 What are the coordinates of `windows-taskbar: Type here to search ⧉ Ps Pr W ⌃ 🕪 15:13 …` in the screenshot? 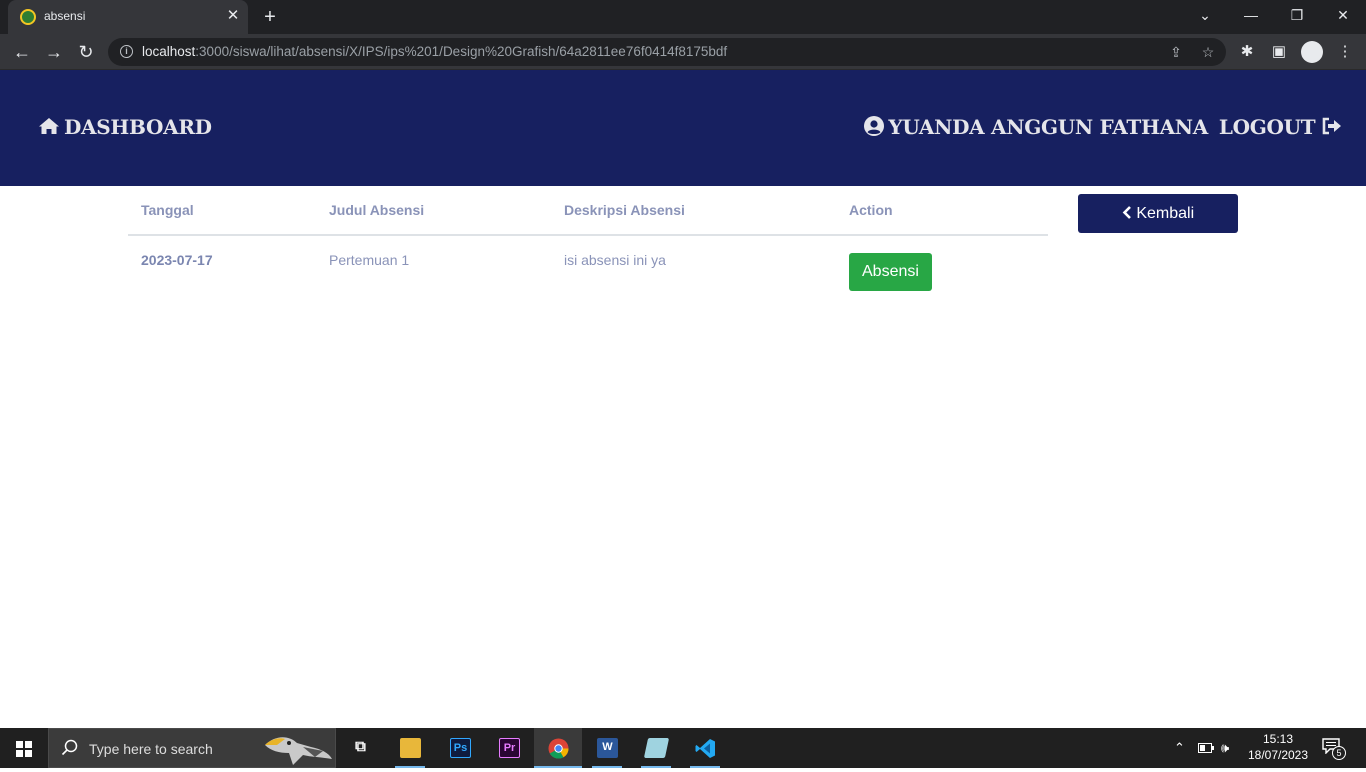 It's located at (683, 748).